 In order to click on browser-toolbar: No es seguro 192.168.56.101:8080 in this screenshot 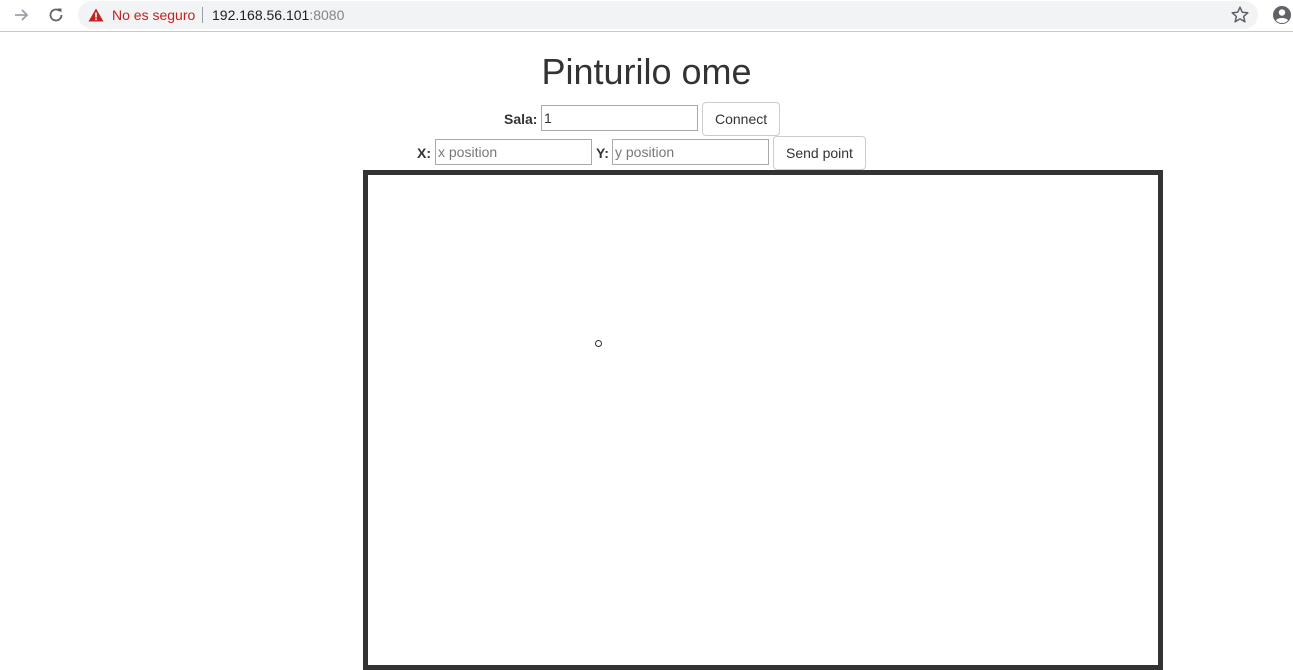, I will do `click(646, 16)`.